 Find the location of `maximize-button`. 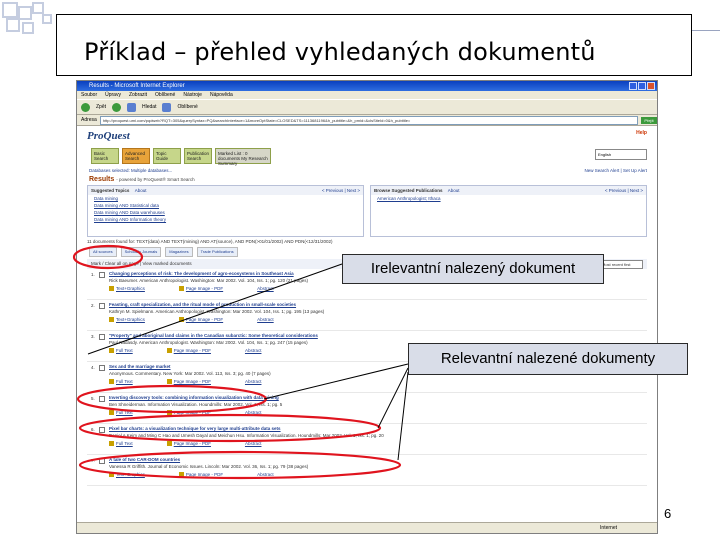

maximize-button is located at coordinates (642, 86).